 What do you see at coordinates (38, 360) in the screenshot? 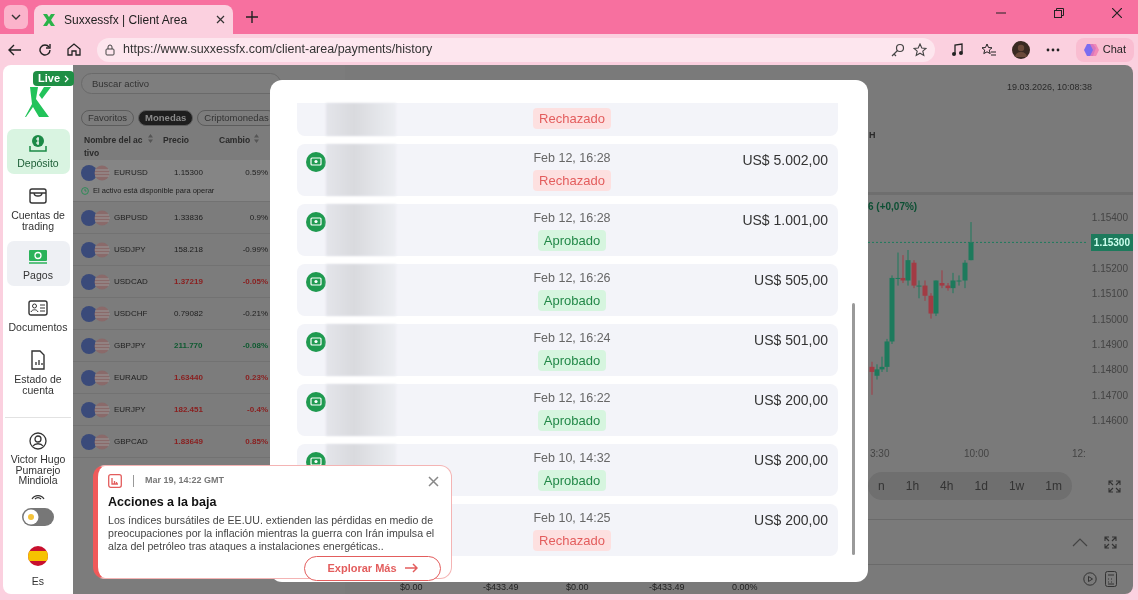
I see `document-chart-icon` at bounding box center [38, 360].